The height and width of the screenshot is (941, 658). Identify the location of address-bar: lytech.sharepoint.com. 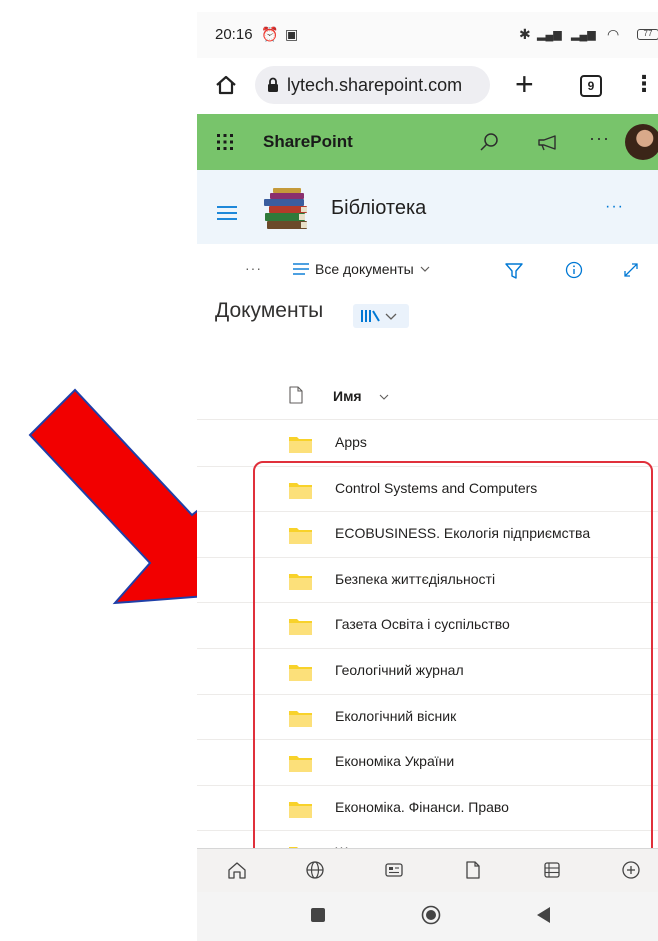
(372, 85).